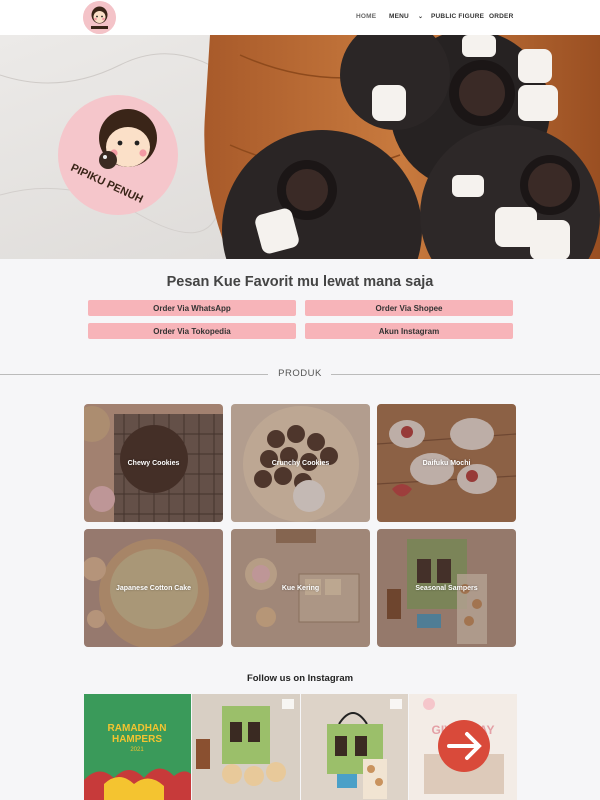 The width and height of the screenshot is (600, 800). Describe the element at coordinates (457, 16) in the screenshot. I see `nav-public-figure: PUBLIC FIGURE` at that location.